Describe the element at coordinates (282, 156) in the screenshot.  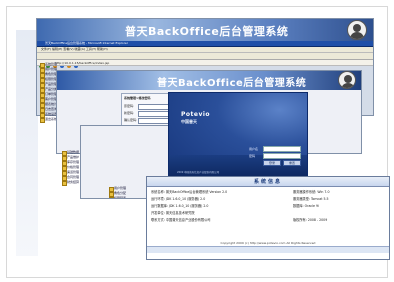
I see `password-input` at that location.